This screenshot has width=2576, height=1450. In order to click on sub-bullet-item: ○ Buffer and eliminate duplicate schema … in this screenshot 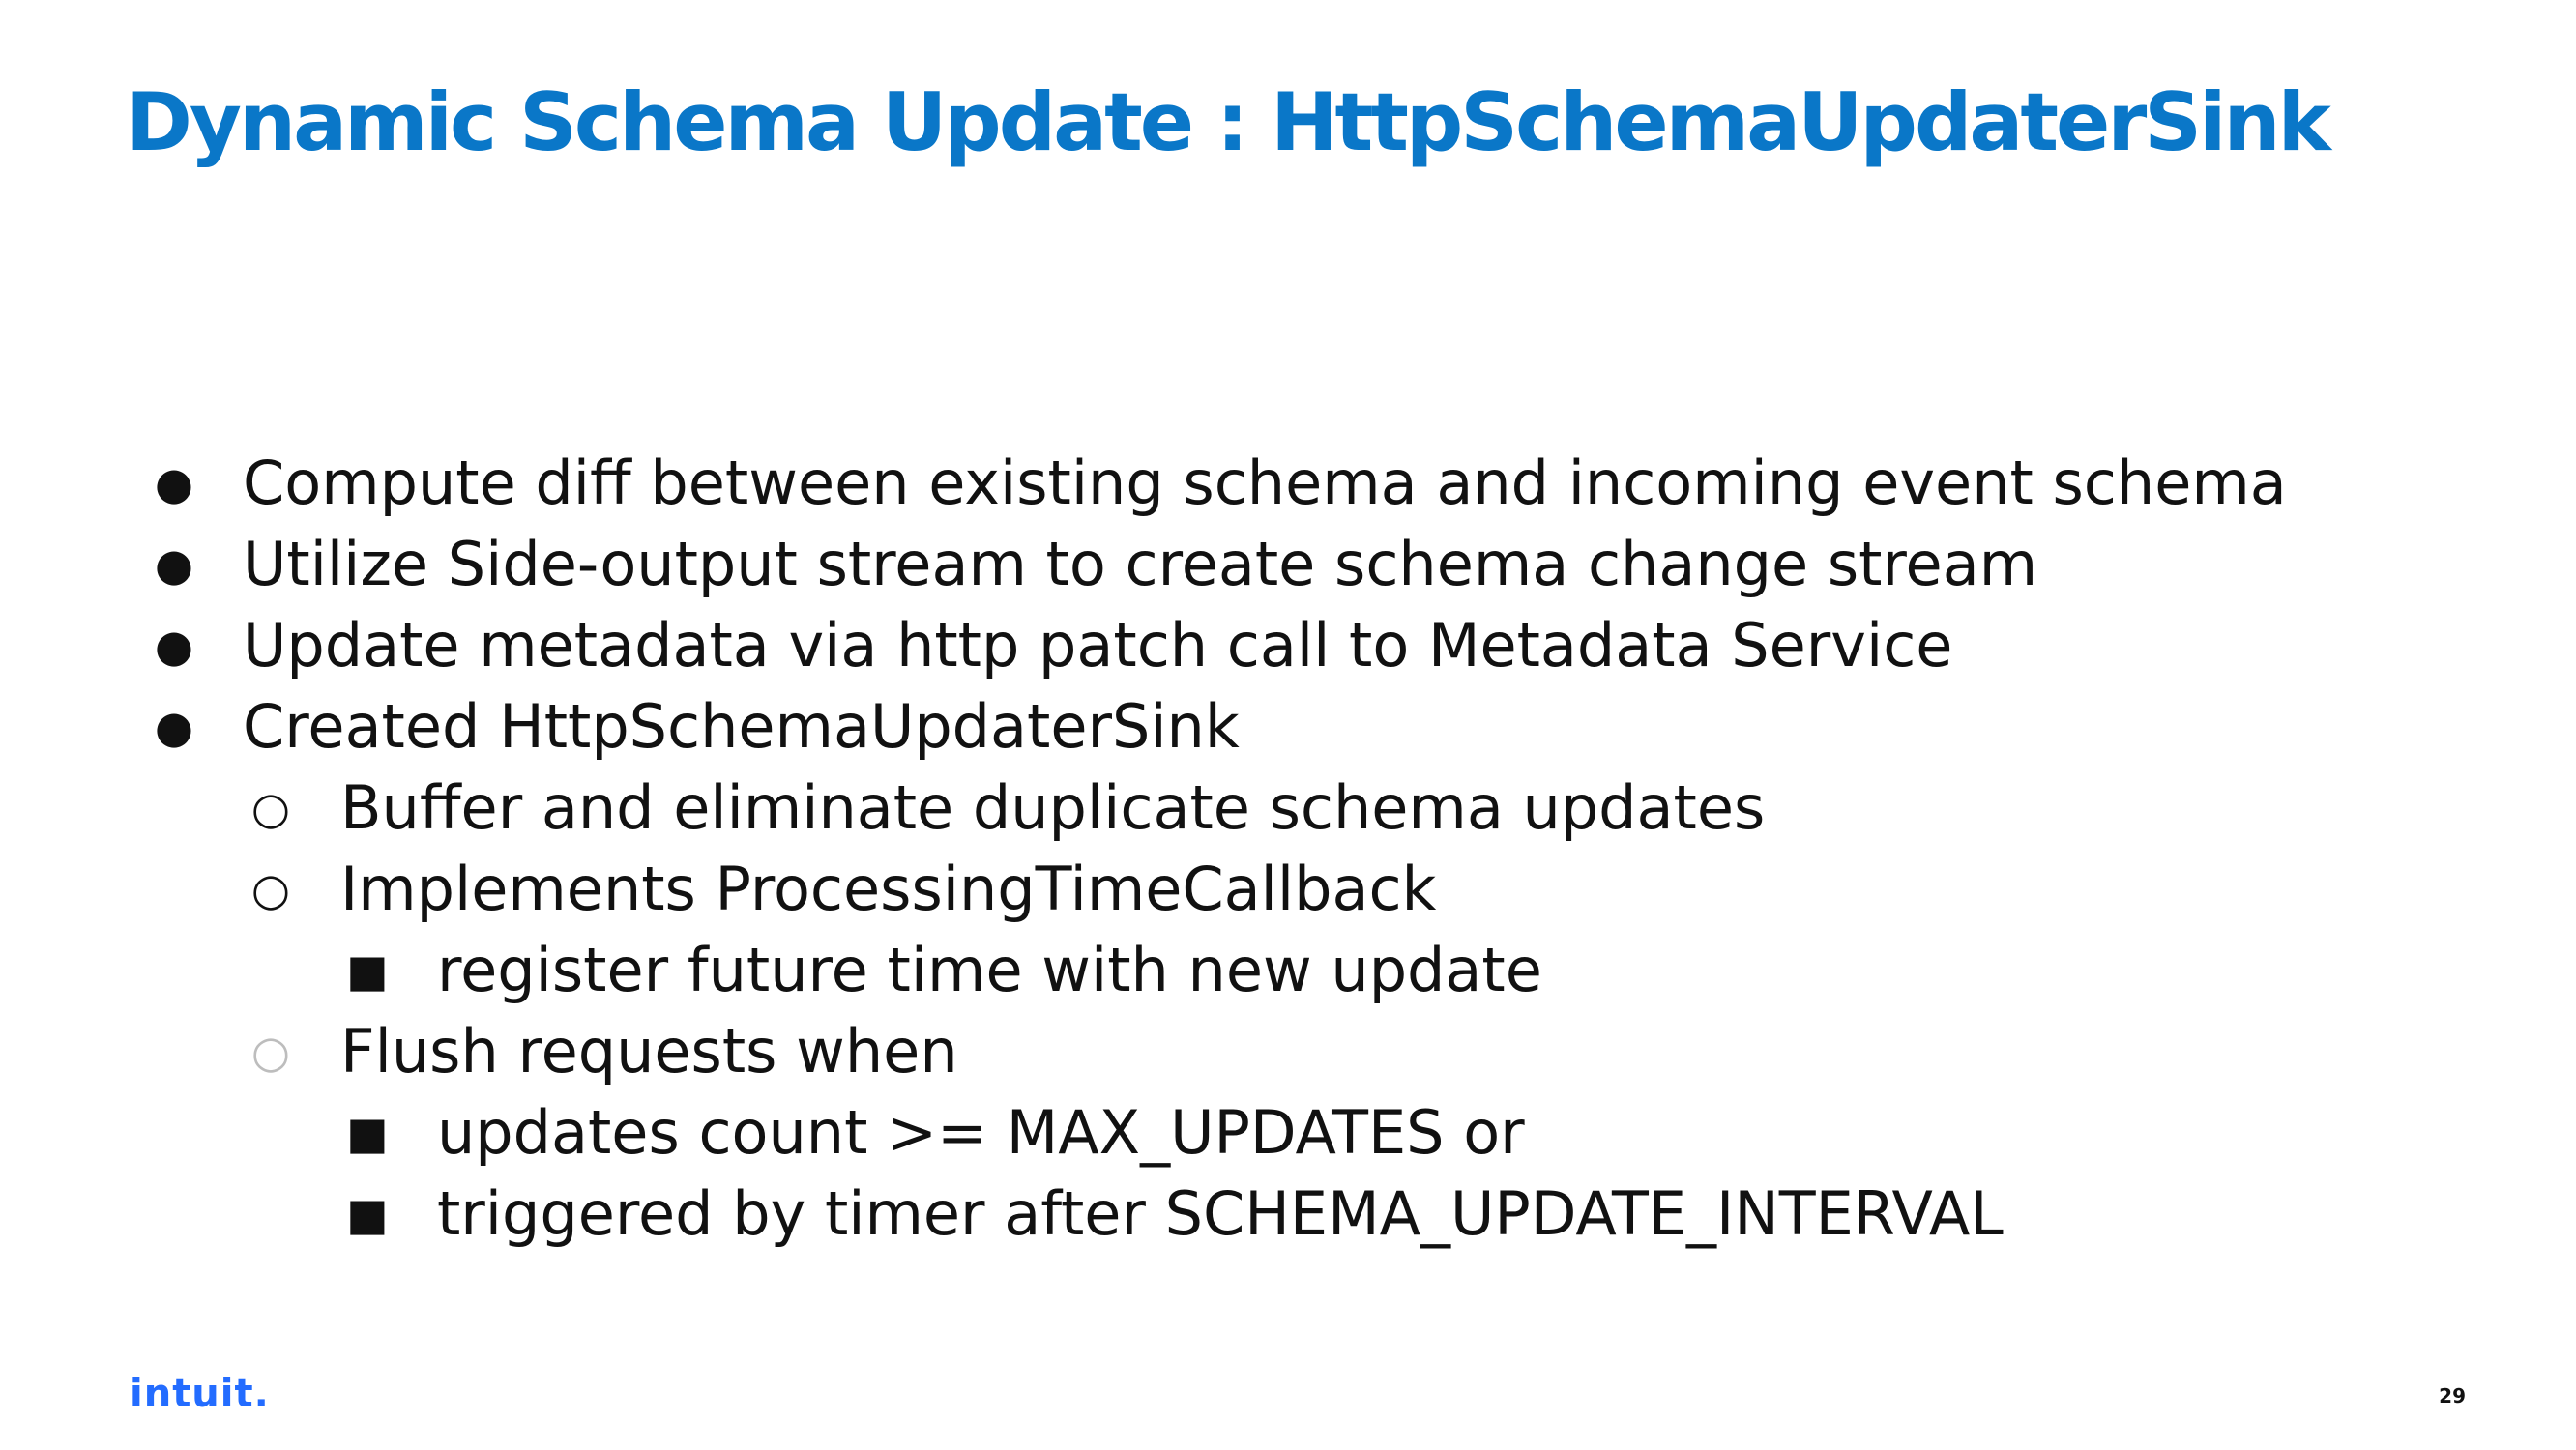, I will do `click(1288, 809)`.